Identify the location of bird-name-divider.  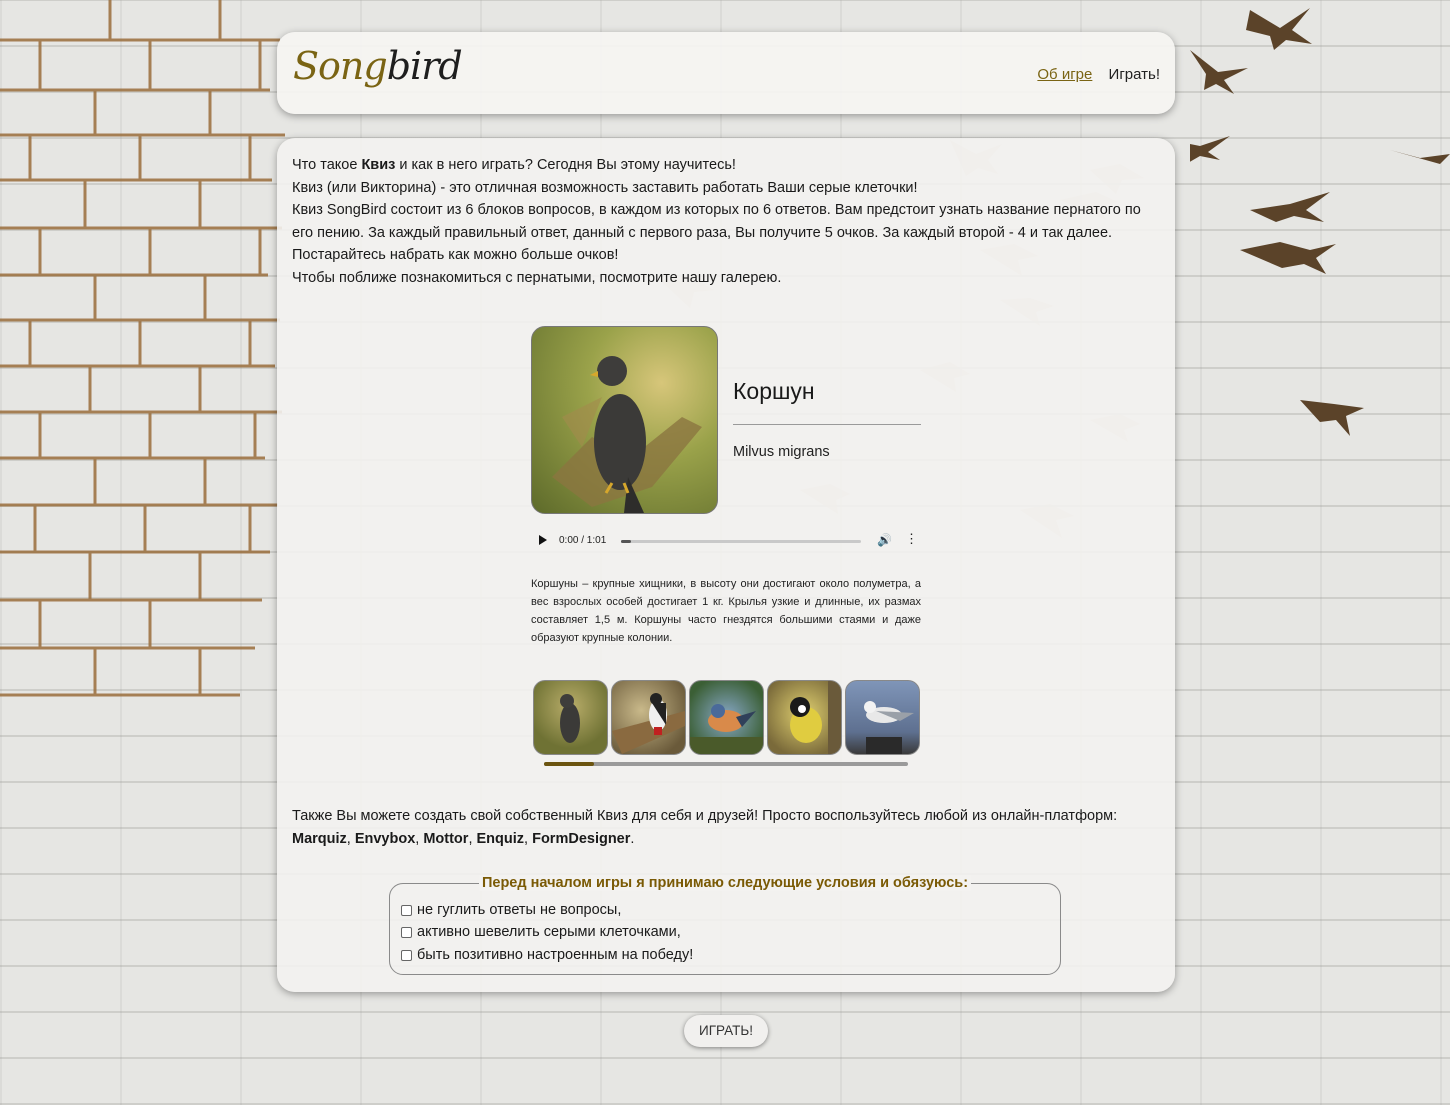
(827, 424).